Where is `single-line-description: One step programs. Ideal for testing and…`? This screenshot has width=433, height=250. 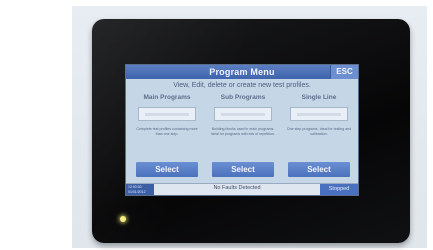 single-line-description: One step programs. Ideal for testing and… is located at coordinates (319, 131).